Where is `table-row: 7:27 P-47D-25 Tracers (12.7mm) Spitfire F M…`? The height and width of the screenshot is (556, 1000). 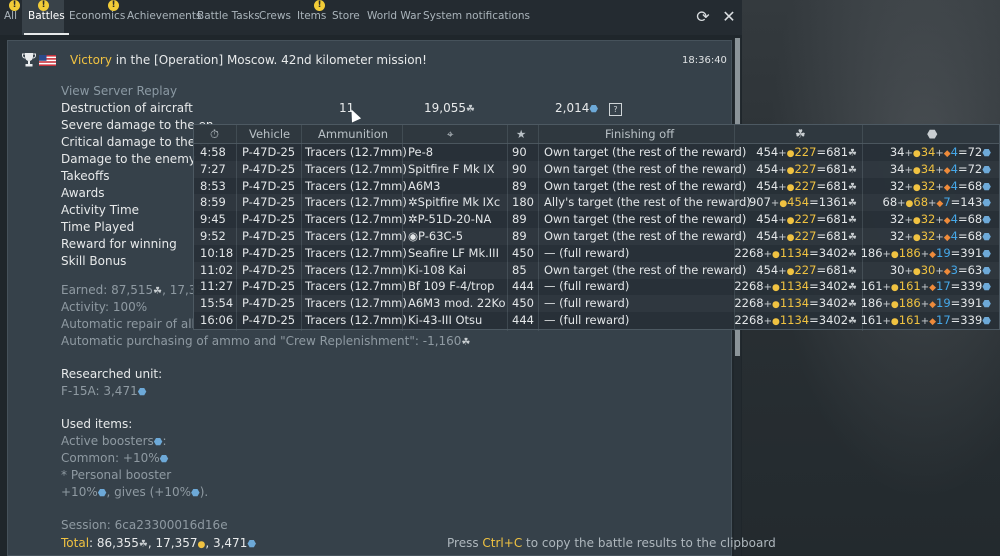
table-row: 7:27 P-47D-25 Tracers (12.7mm) Spitfire F M… is located at coordinates (596, 169).